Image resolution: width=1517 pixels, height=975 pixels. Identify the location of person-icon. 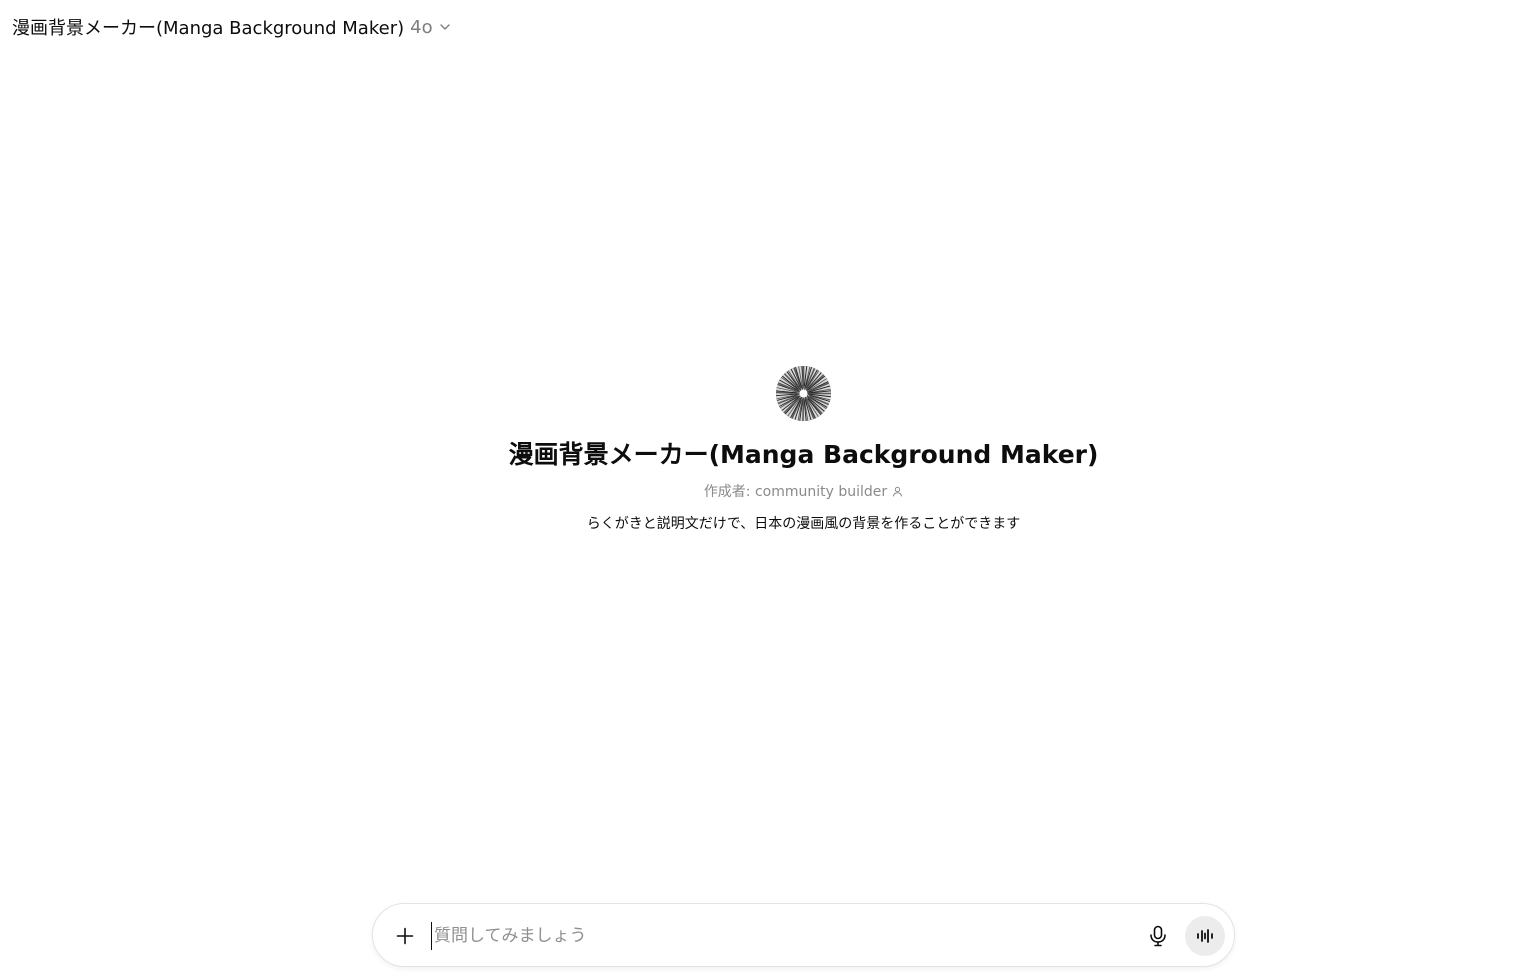
(897, 491).